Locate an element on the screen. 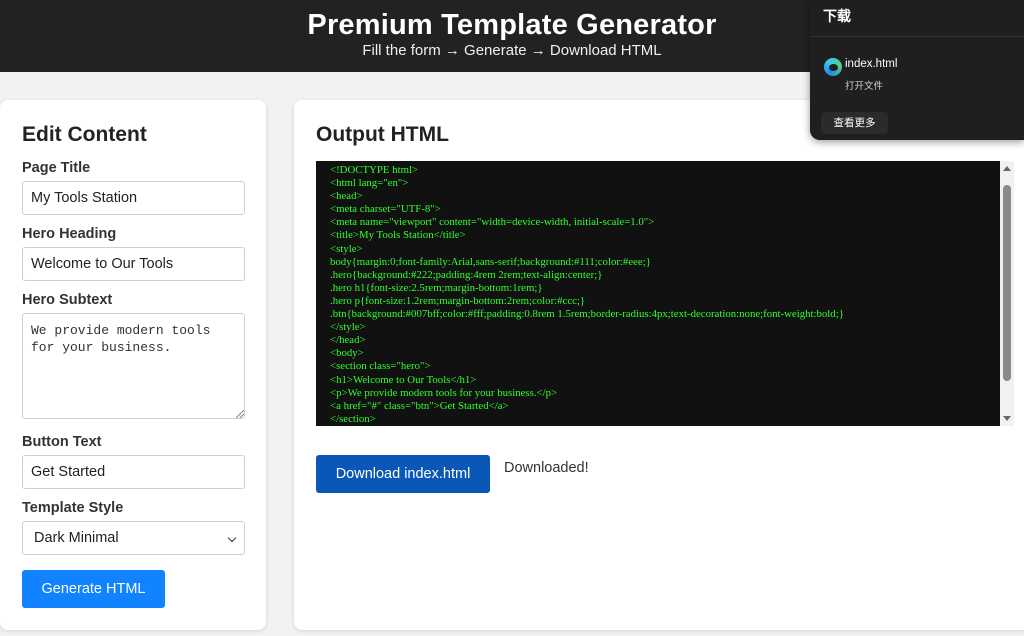 The width and height of the screenshot is (1024, 636). chevron-down-icon is located at coordinates (232, 538).